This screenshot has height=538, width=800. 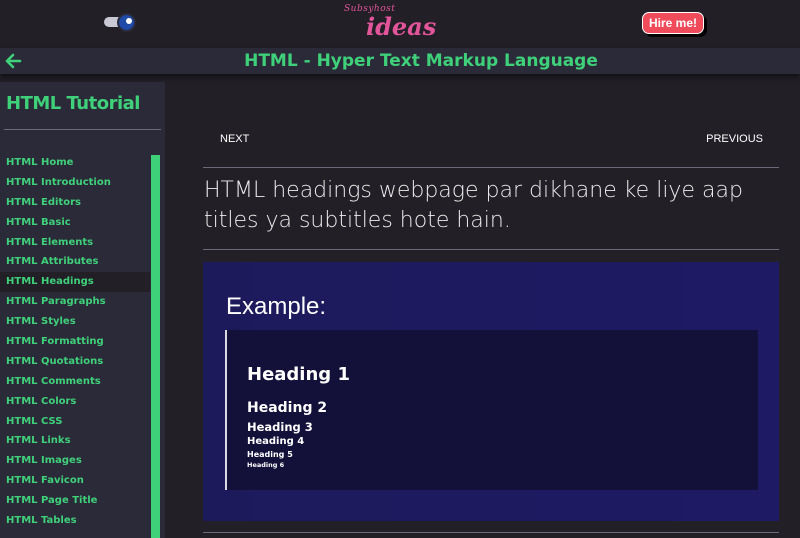 I want to click on sidebar-item-html-basic: HTML Basic, so click(x=75, y=223).